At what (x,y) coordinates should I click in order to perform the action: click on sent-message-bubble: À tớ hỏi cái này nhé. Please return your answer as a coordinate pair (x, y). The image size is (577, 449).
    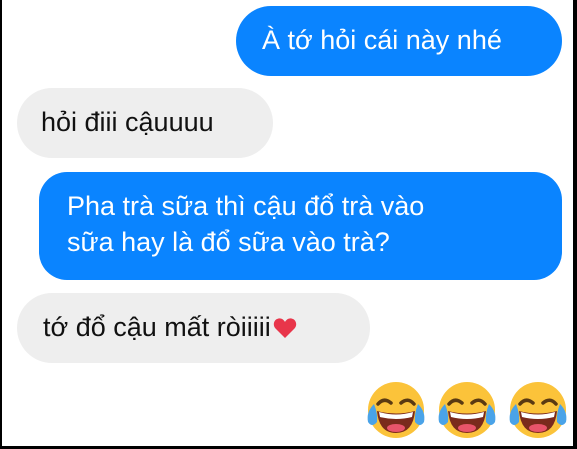
    Looking at the image, I should click on (399, 41).